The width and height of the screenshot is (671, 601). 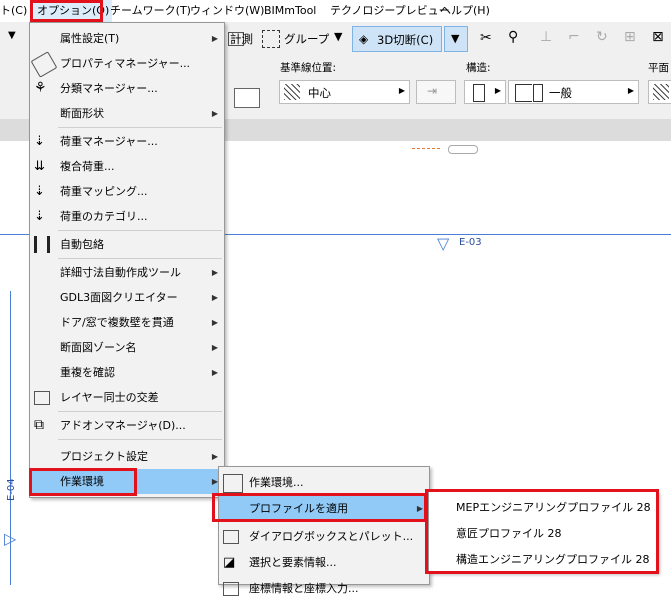 I want to click on menu-edit: ト(C), so click(x=13, y=11).